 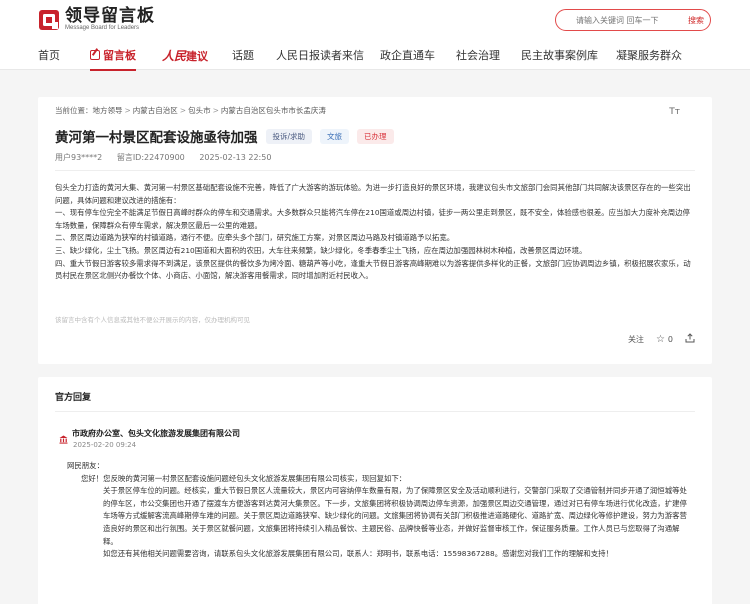 I want to click on message-id: 留言ID:22470900, so click(x=150, y=157).